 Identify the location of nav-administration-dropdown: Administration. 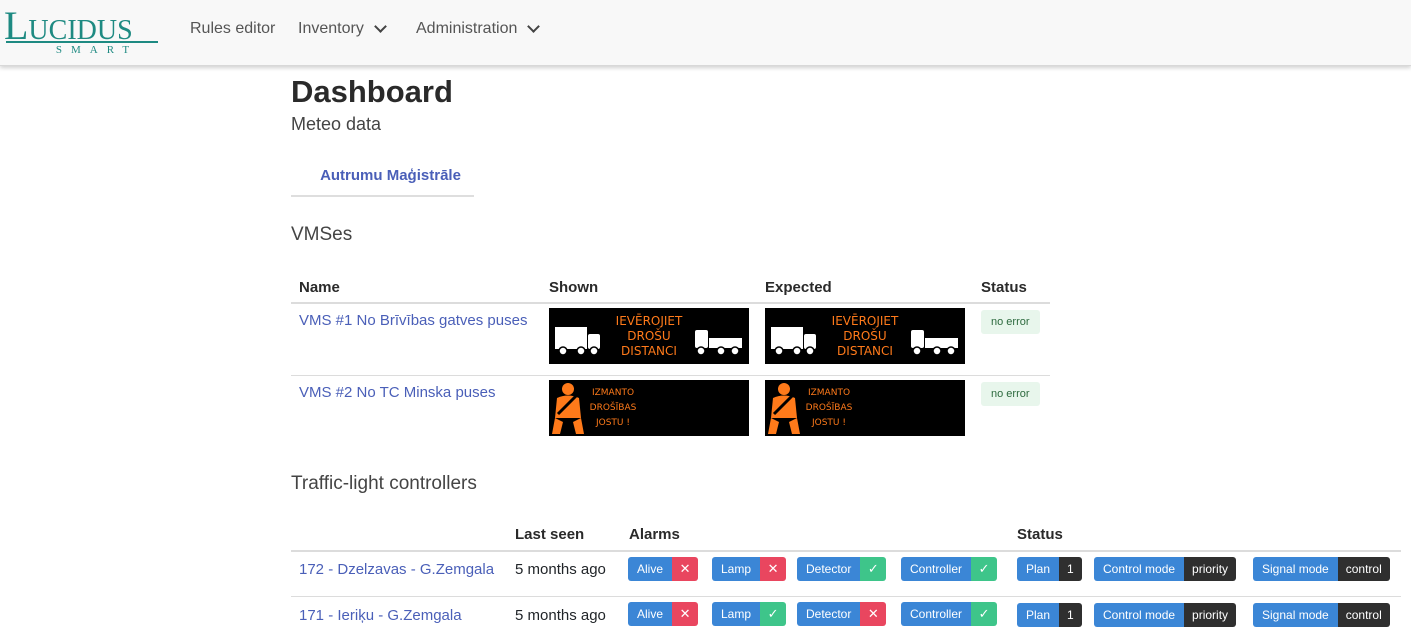
(478, 29).